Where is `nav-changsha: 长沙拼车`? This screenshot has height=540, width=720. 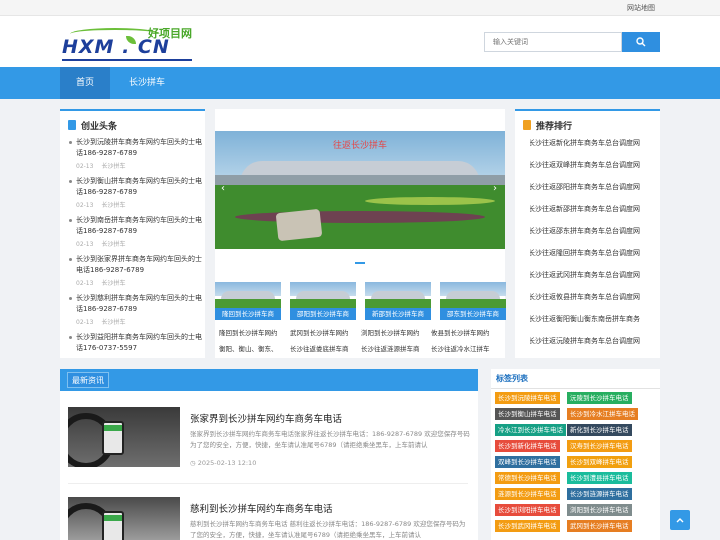 nav-changsha: 长沙拼车 is located at coordinates (147, 83).